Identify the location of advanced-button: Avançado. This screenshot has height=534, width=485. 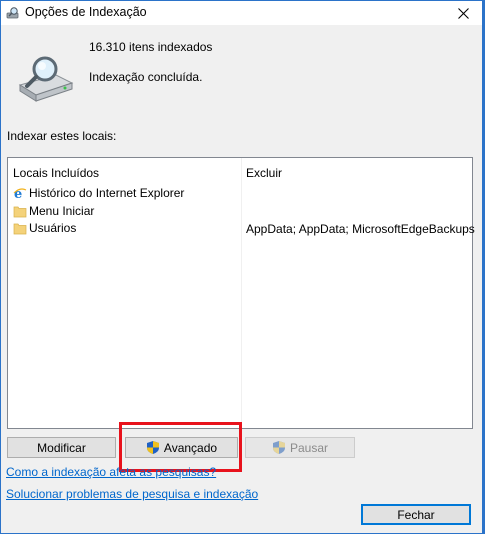
(181, 447).